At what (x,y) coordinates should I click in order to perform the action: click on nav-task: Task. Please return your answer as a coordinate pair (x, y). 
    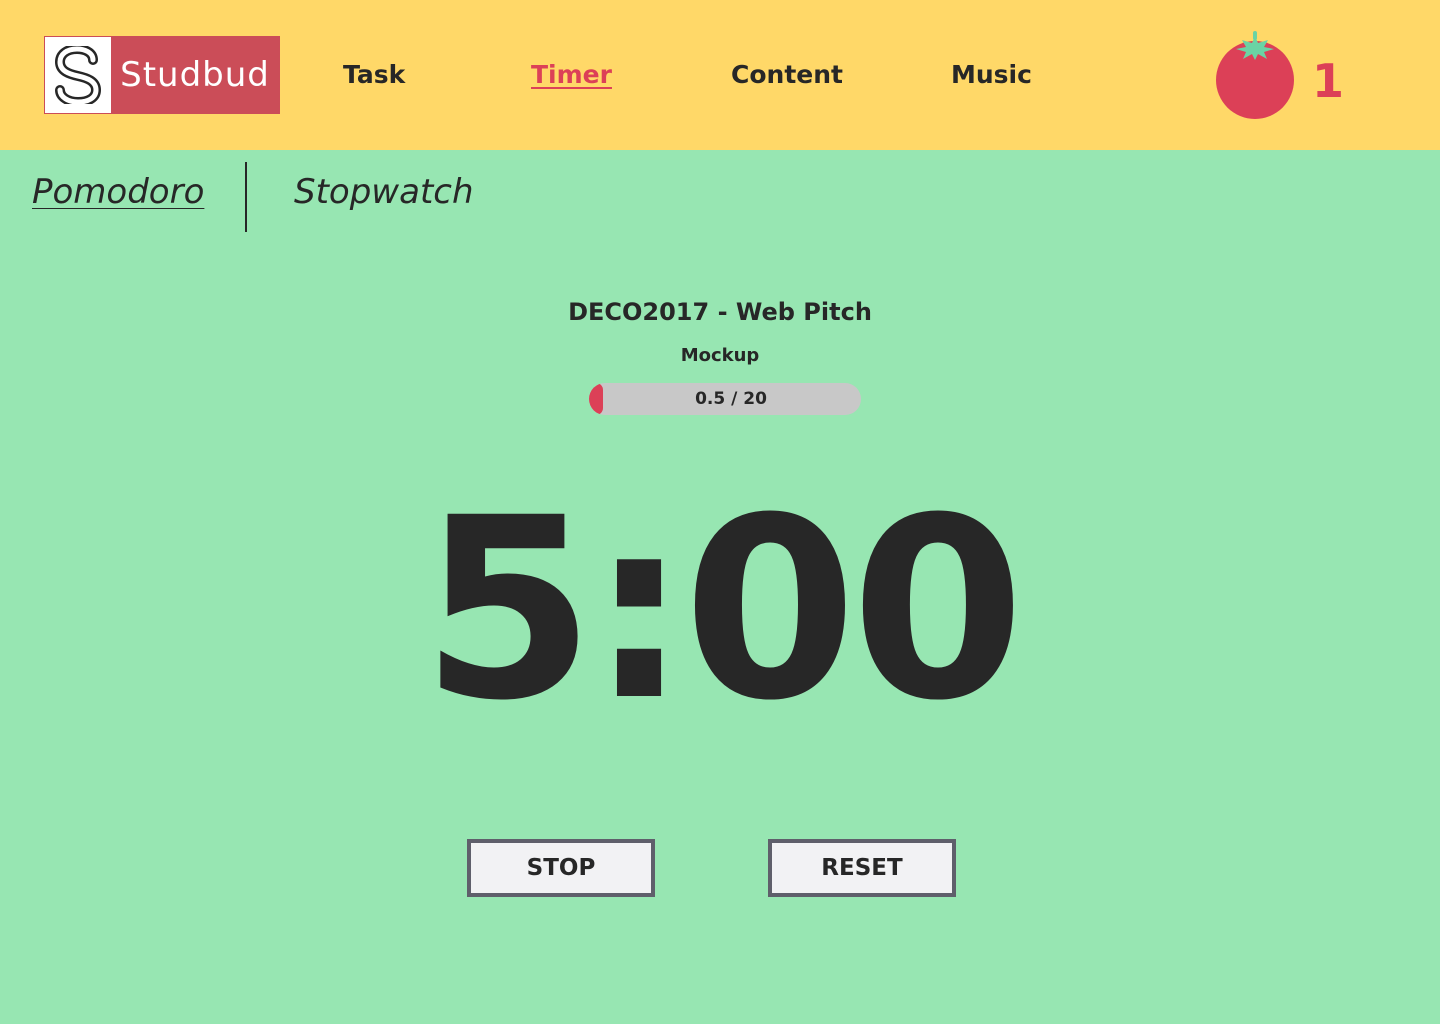
    Looking at the image, I should click on (374, 74).